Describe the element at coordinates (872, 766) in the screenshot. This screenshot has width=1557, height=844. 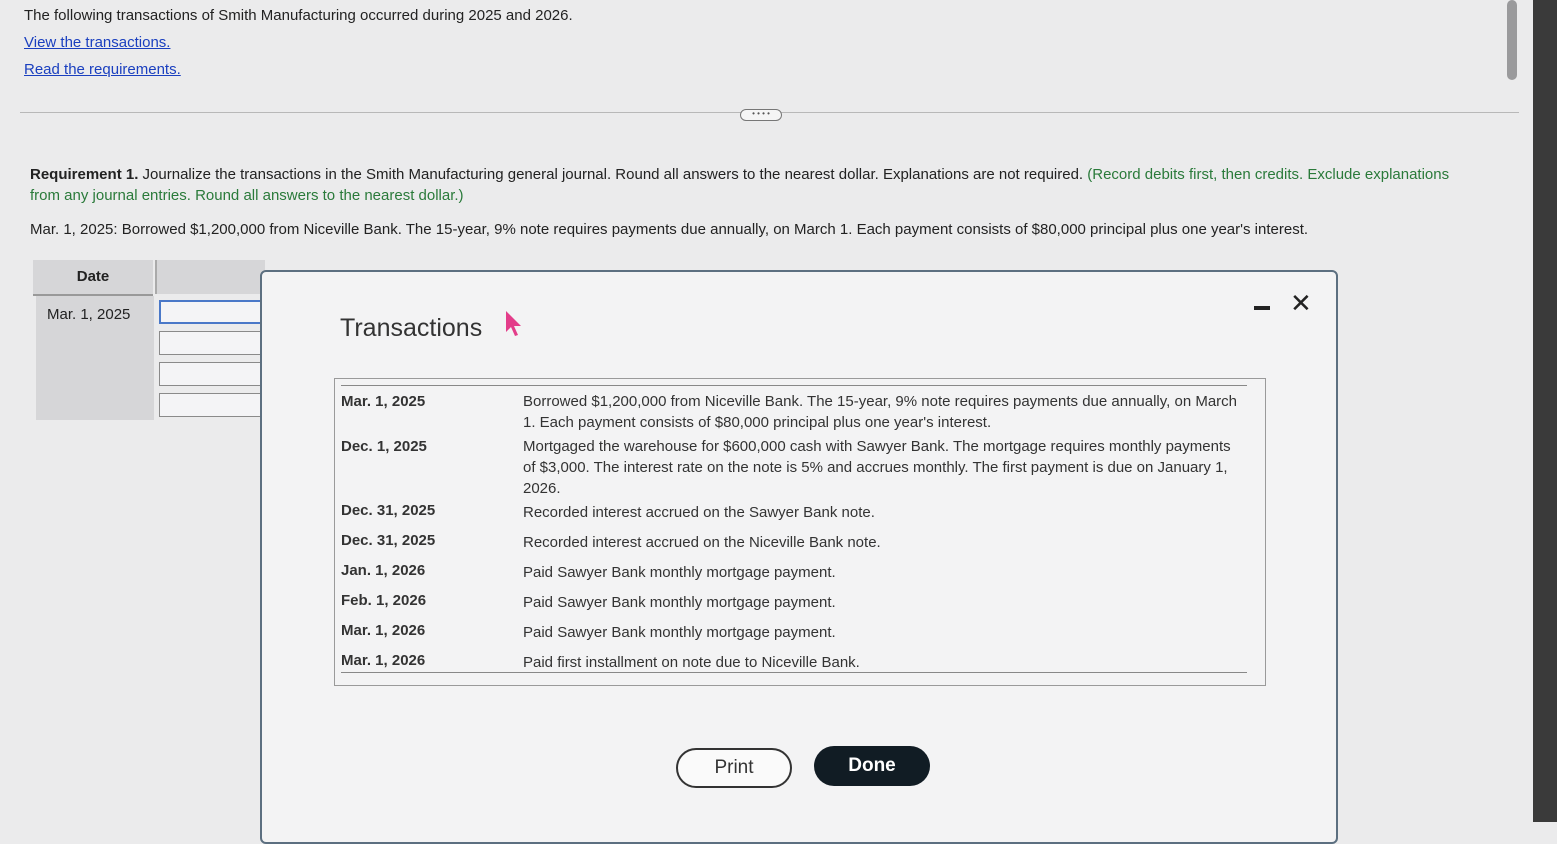
I see `done-button: Done` at that location.